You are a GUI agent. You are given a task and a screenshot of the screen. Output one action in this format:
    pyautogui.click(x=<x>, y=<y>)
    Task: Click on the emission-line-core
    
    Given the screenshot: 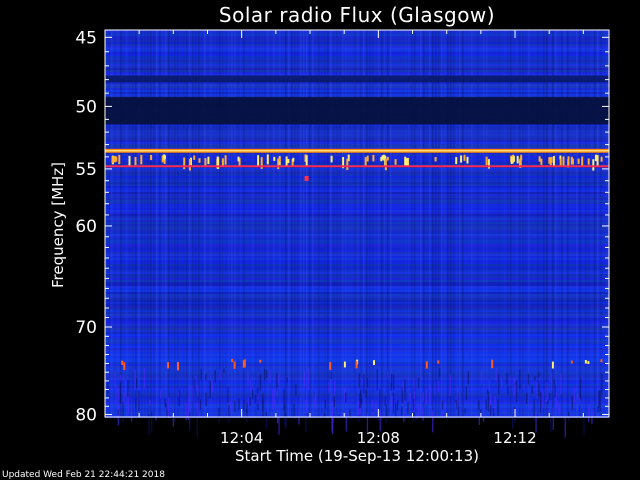 What is the action you would take?
    pyautogui.click(x=357, y=151)
    